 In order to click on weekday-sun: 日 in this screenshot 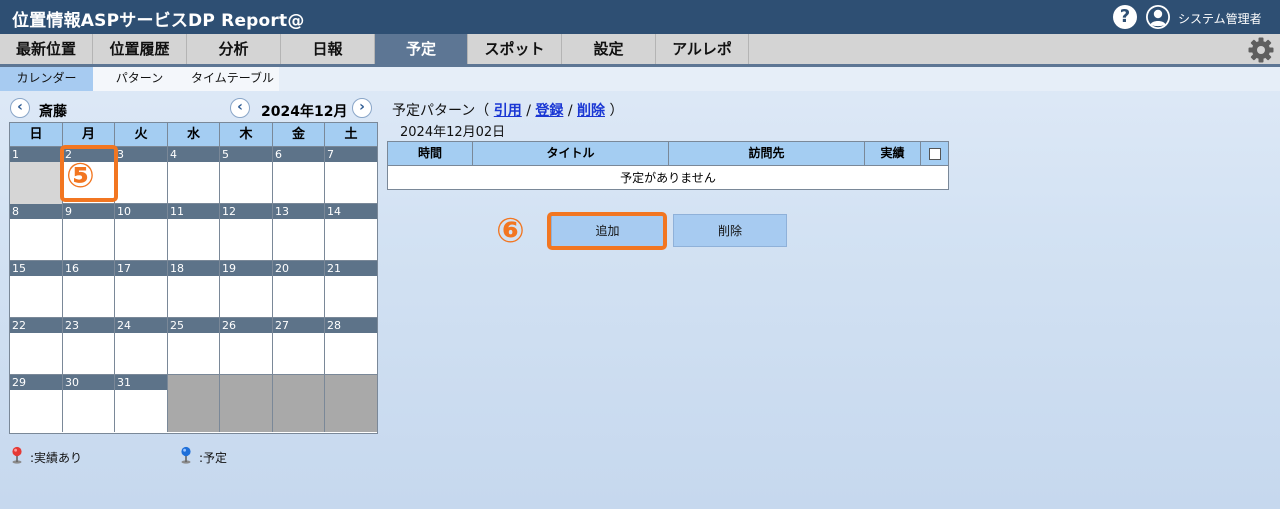, I will do `click(36, 135)`.